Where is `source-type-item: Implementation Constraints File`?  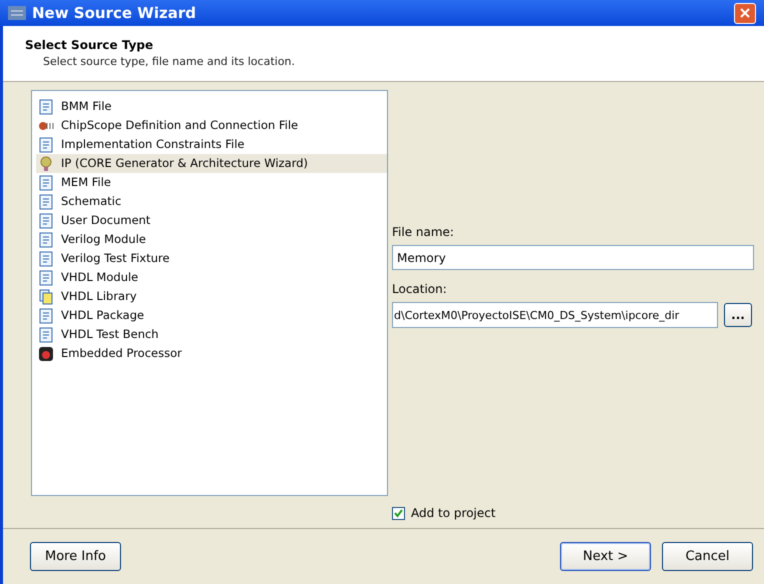 source-type-item: Implementation Constraints File is located at coordinates (211, 144).